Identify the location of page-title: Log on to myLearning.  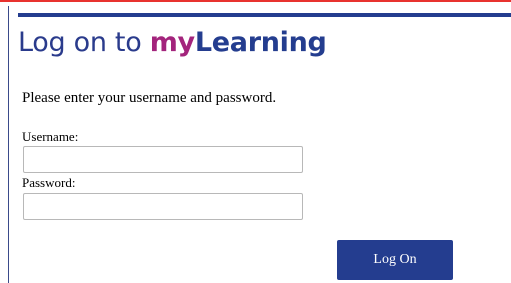
(172, 43).